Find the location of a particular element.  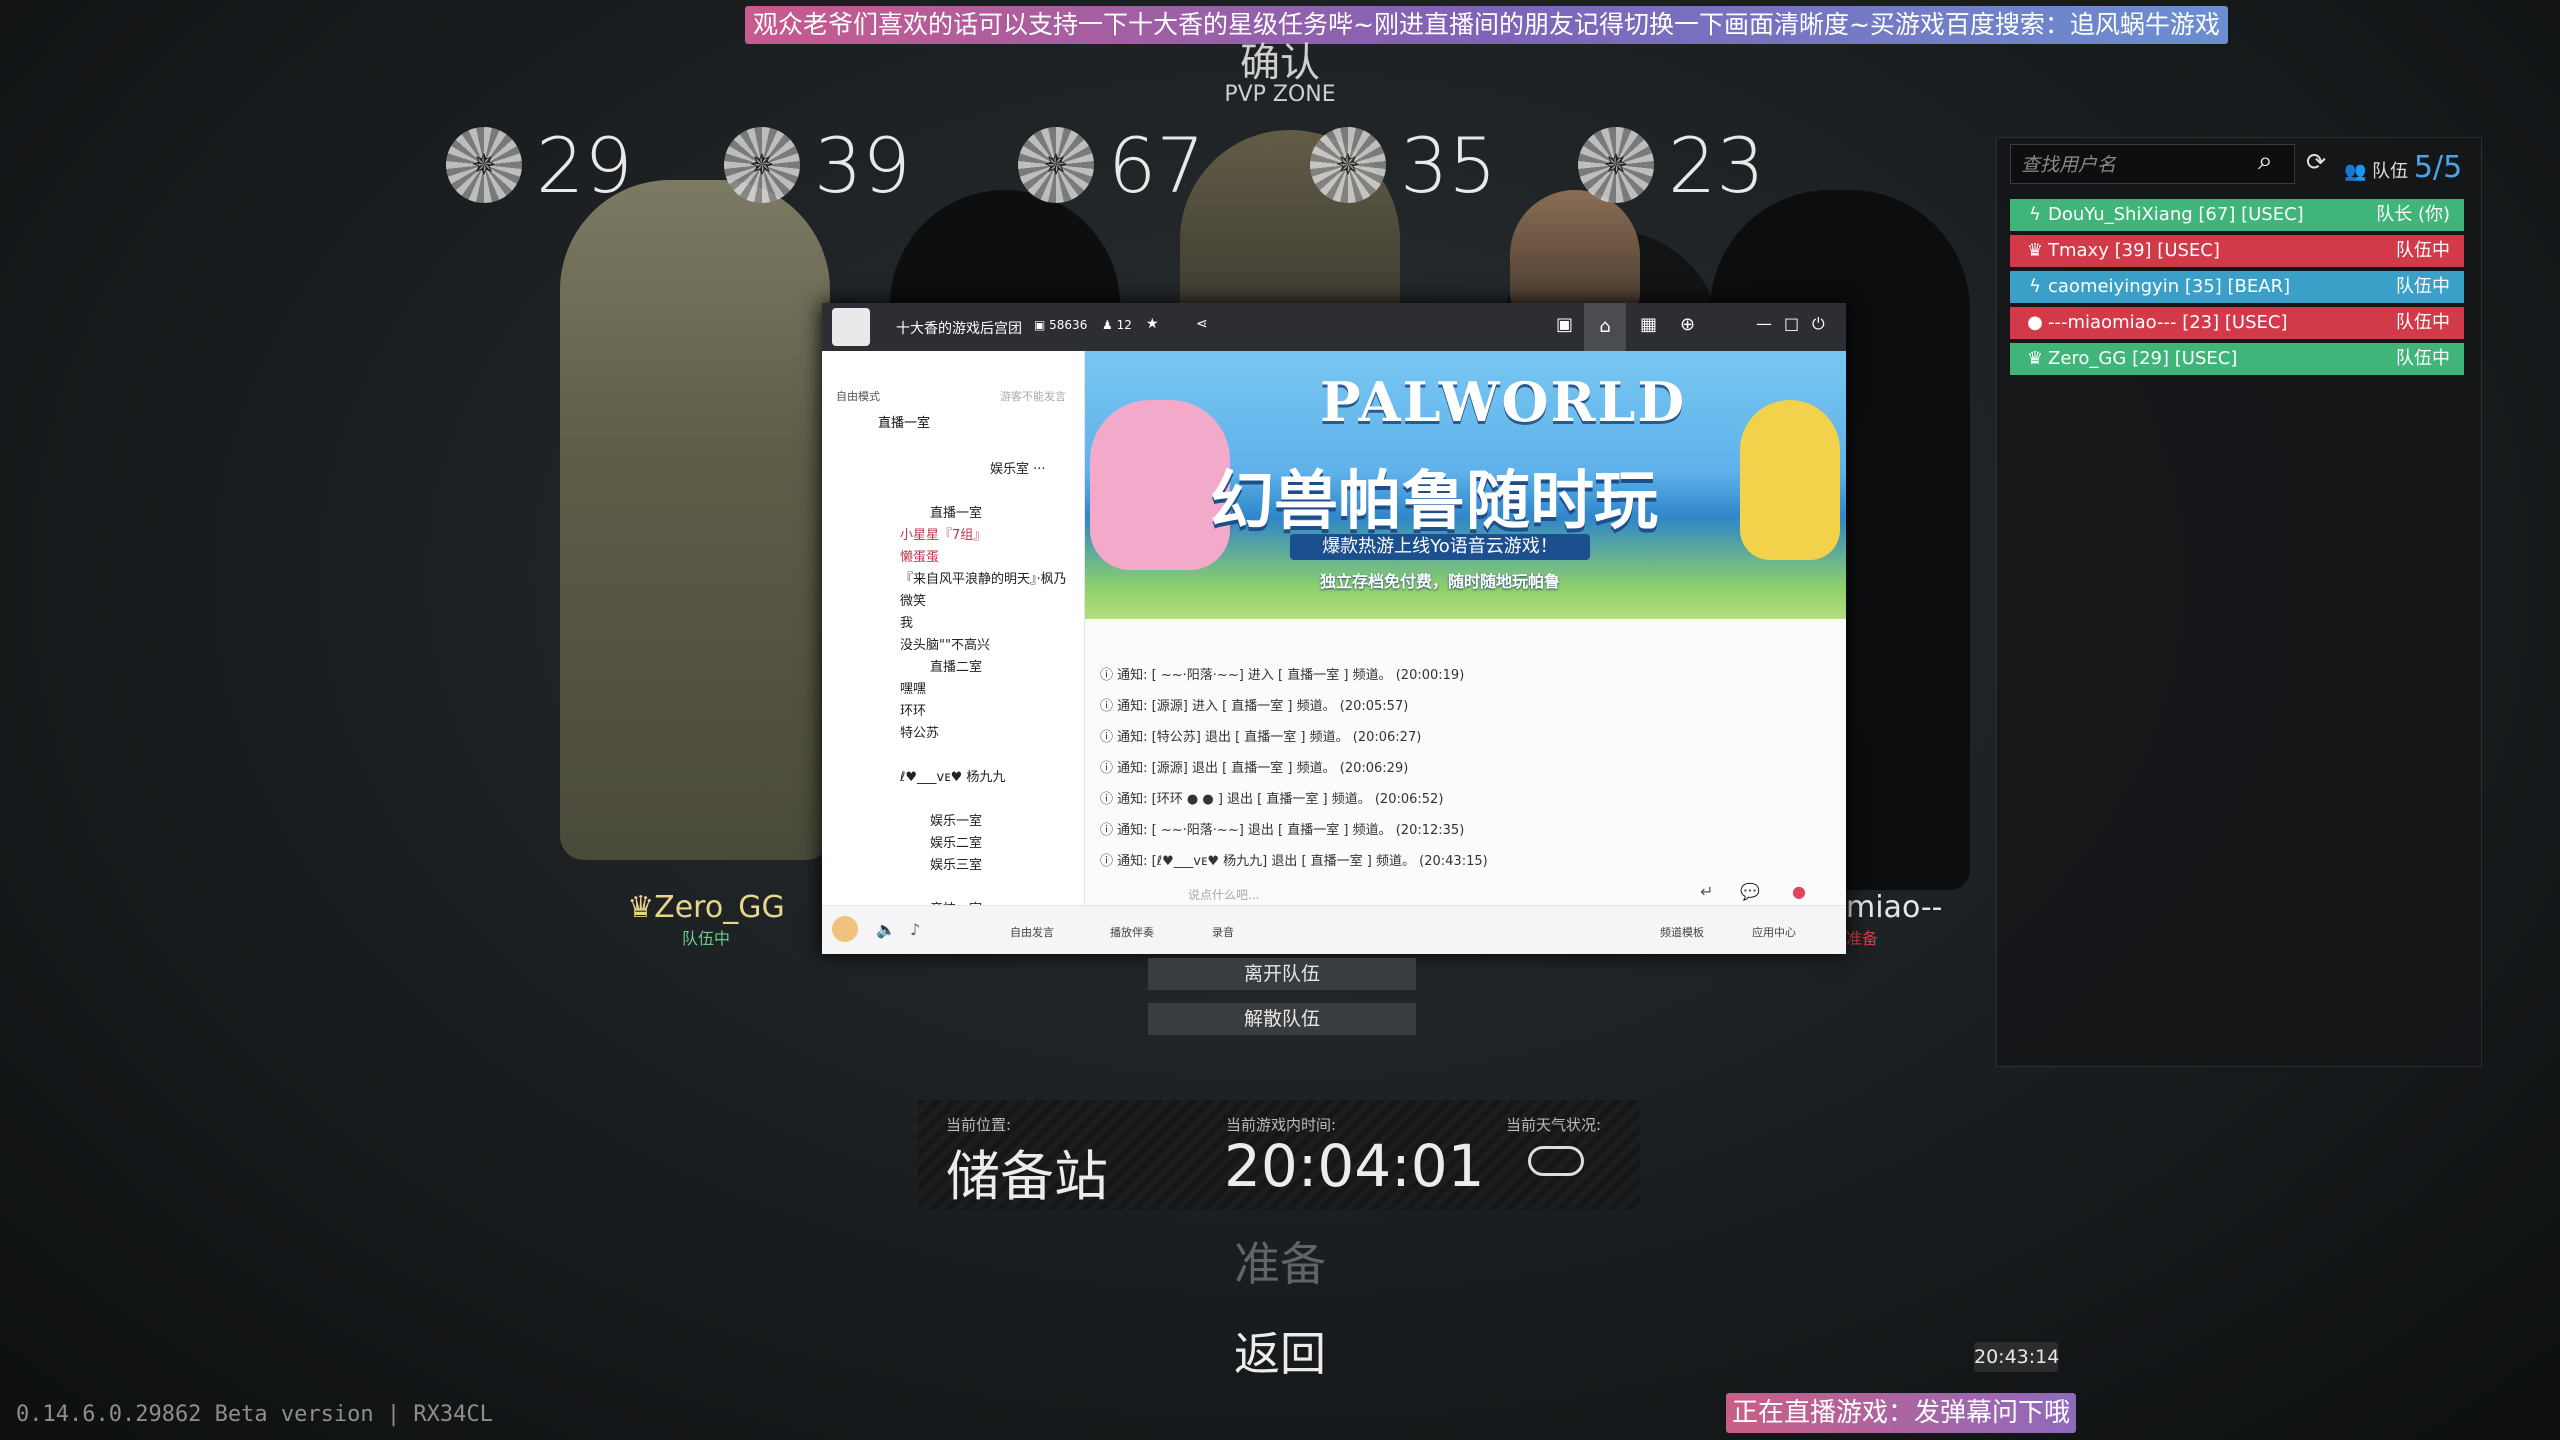

record-button: 录音 is located at coordinates (1223, 932).